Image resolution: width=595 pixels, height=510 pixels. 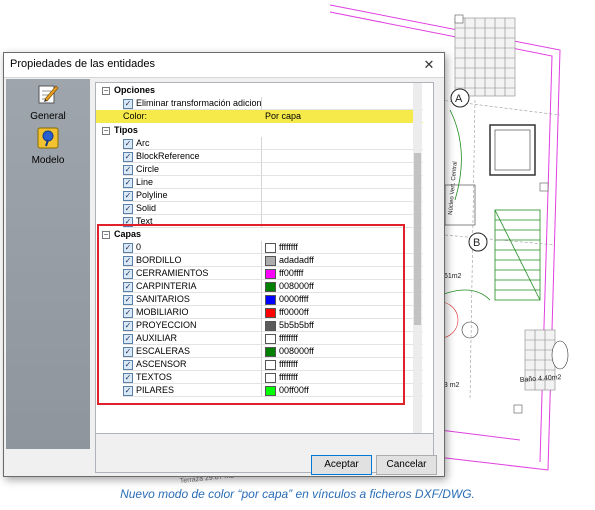 I want to click on cancel-button: Cancelar, so click(x=406, y=465).